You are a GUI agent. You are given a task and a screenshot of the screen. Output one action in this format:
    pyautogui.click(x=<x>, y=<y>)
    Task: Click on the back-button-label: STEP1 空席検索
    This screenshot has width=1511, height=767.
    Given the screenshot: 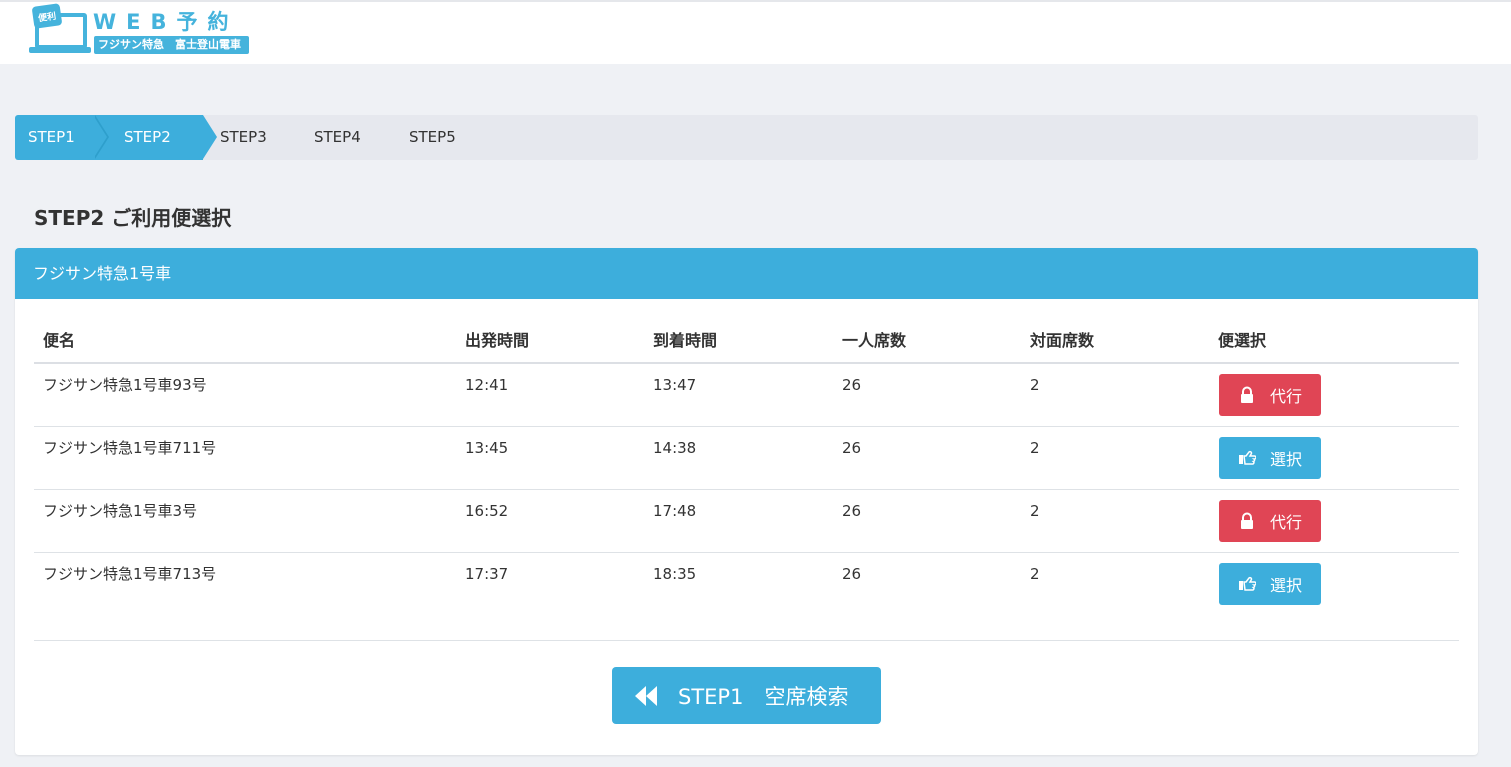 What is the action you would take?
    pyautogui.click(x=763, y=696)
    